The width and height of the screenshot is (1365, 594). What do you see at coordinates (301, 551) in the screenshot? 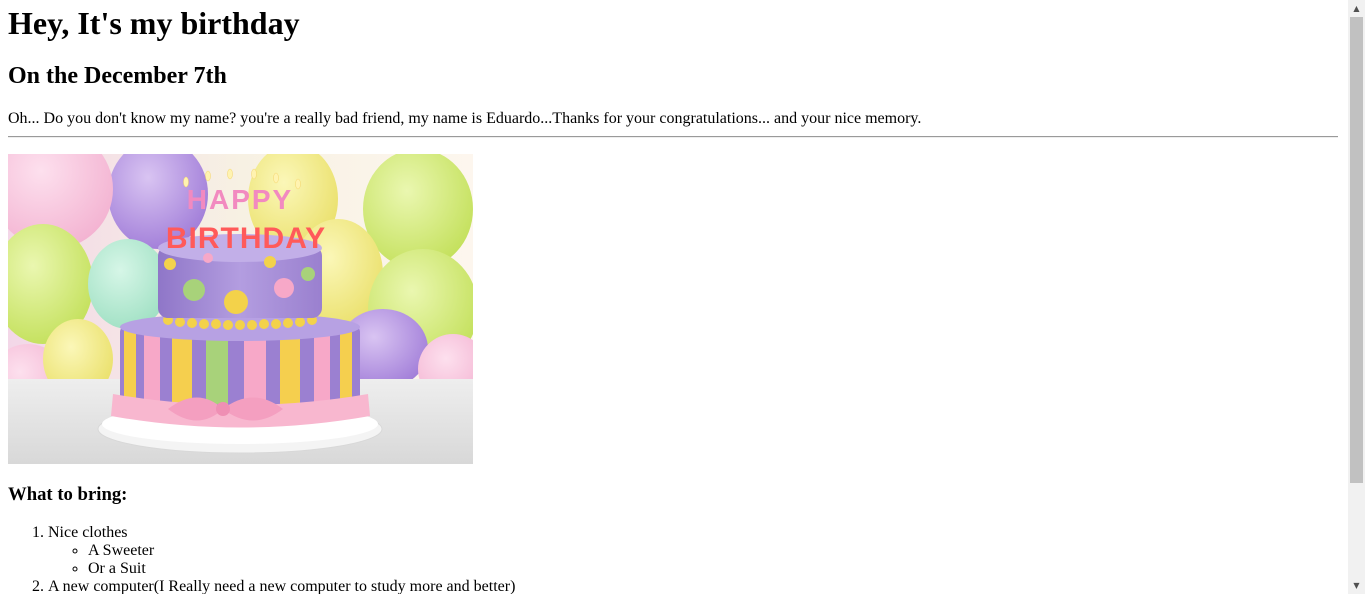
I see `list-item: A Sweeter` at bounding box center [301, 551].